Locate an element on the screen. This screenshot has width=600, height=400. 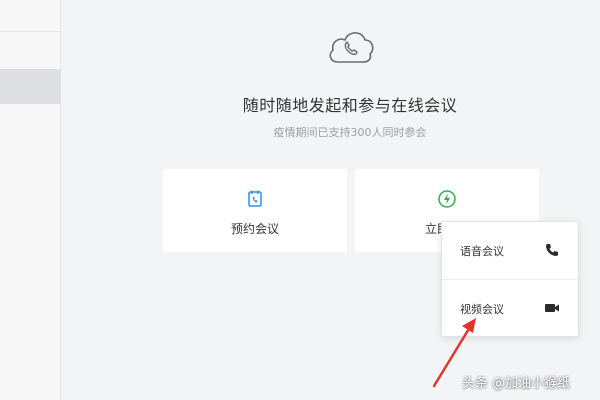
cloud-phone-icon is located at coordinates (351, 47).